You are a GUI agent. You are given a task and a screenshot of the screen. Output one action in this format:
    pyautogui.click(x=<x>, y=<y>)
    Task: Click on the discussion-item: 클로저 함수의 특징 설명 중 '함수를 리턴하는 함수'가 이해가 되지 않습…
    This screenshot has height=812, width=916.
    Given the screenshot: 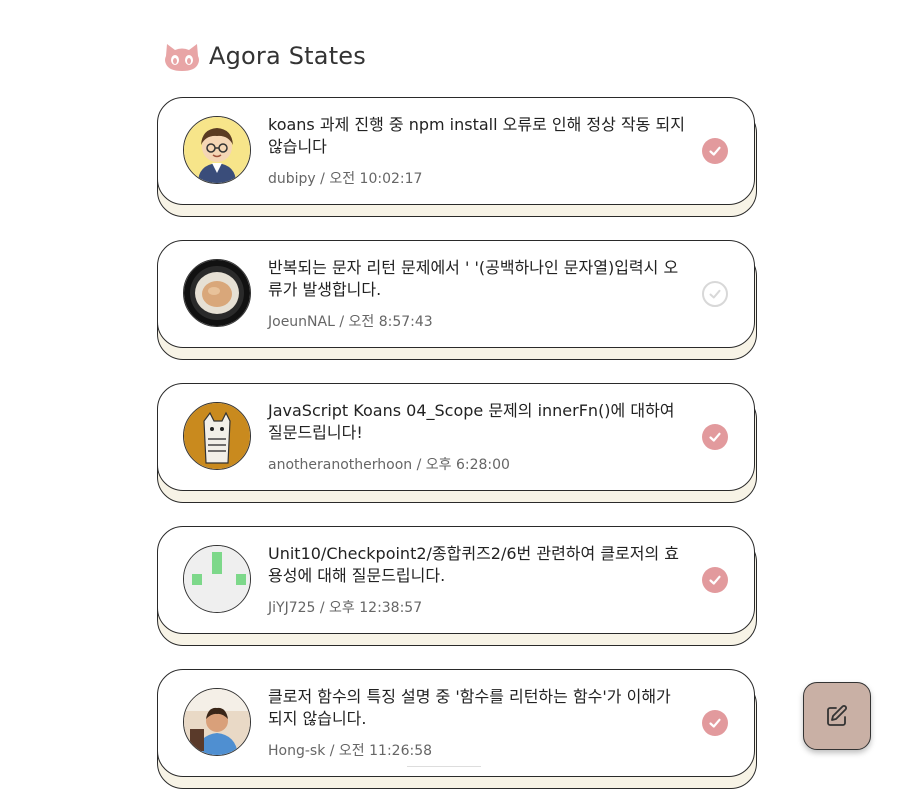 What is the action you would take?
    pyautogui.click(x=457, y=740)
    